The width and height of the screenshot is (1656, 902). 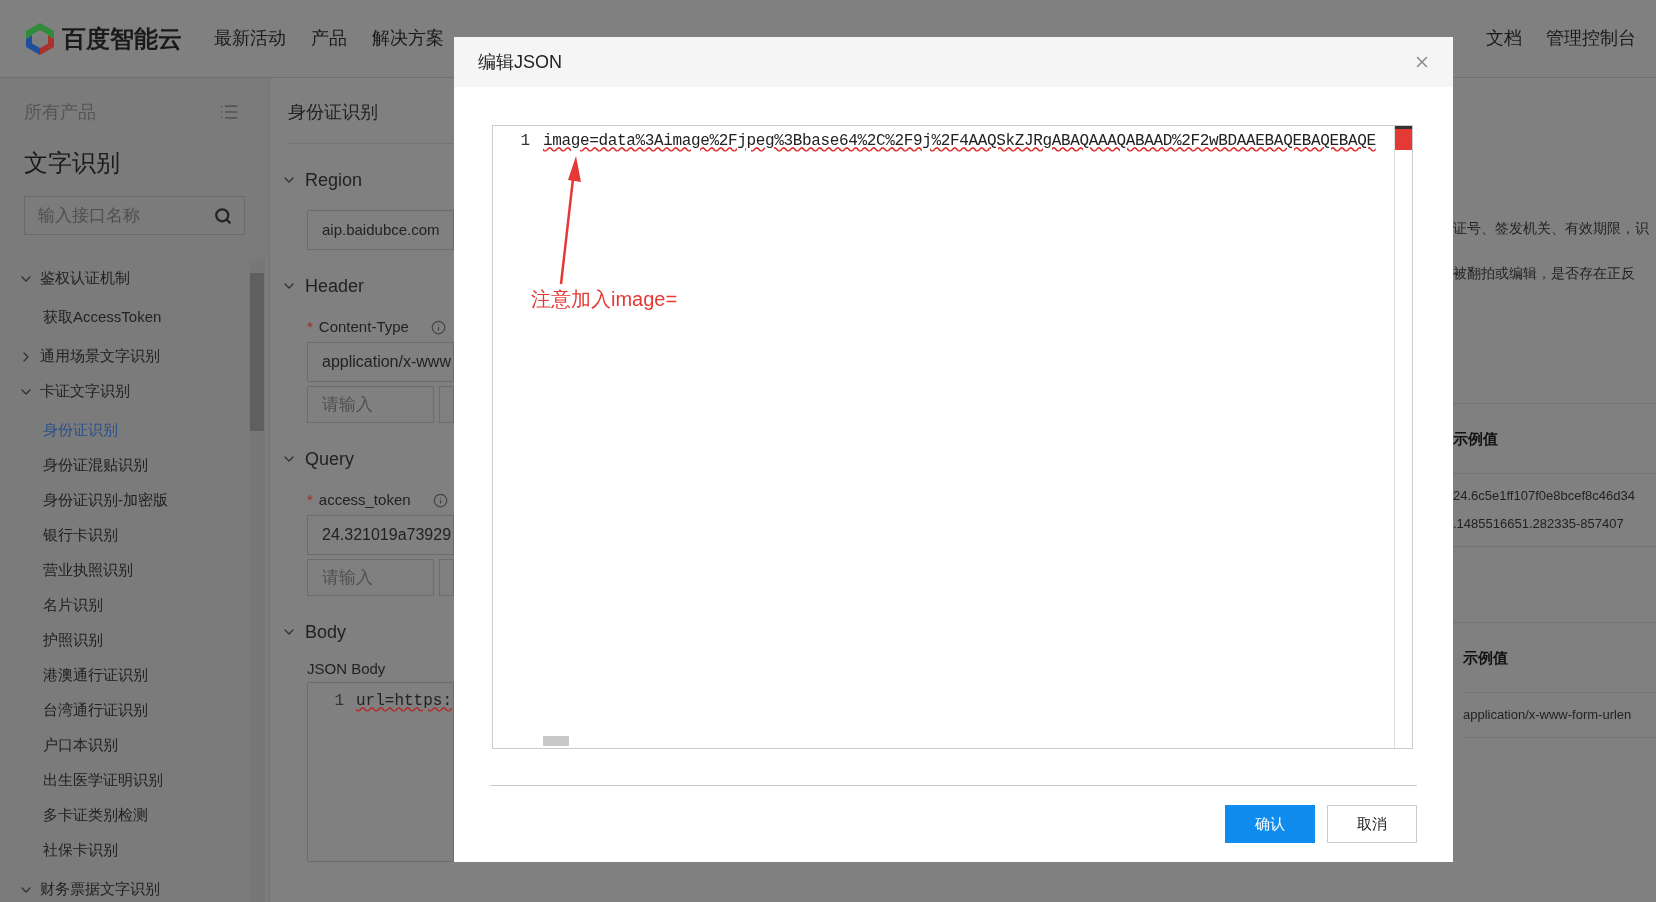 What do you see at coordinates (124, 850) in the screenshot?
I see `tree-item: 社保卡识别` at bounding box center [124, 850].